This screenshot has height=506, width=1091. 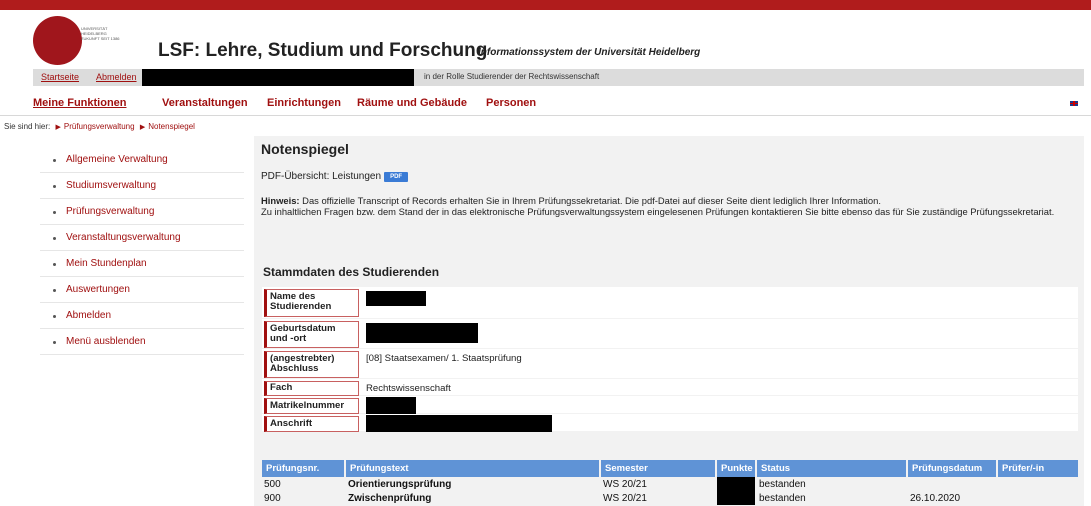 What do you see at coordinates (80, 103) in the screenshot?
I see `nav-meine-funktionen: Meine Funktionen` at bounding box center [80, 103].